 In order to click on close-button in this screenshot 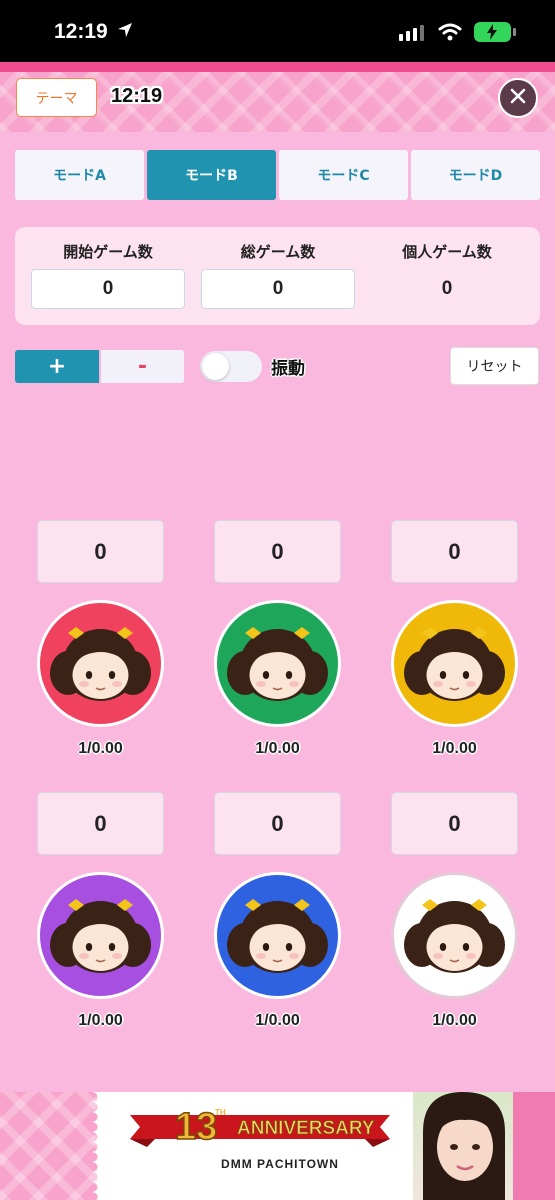, I will do `click(518, 98)`.